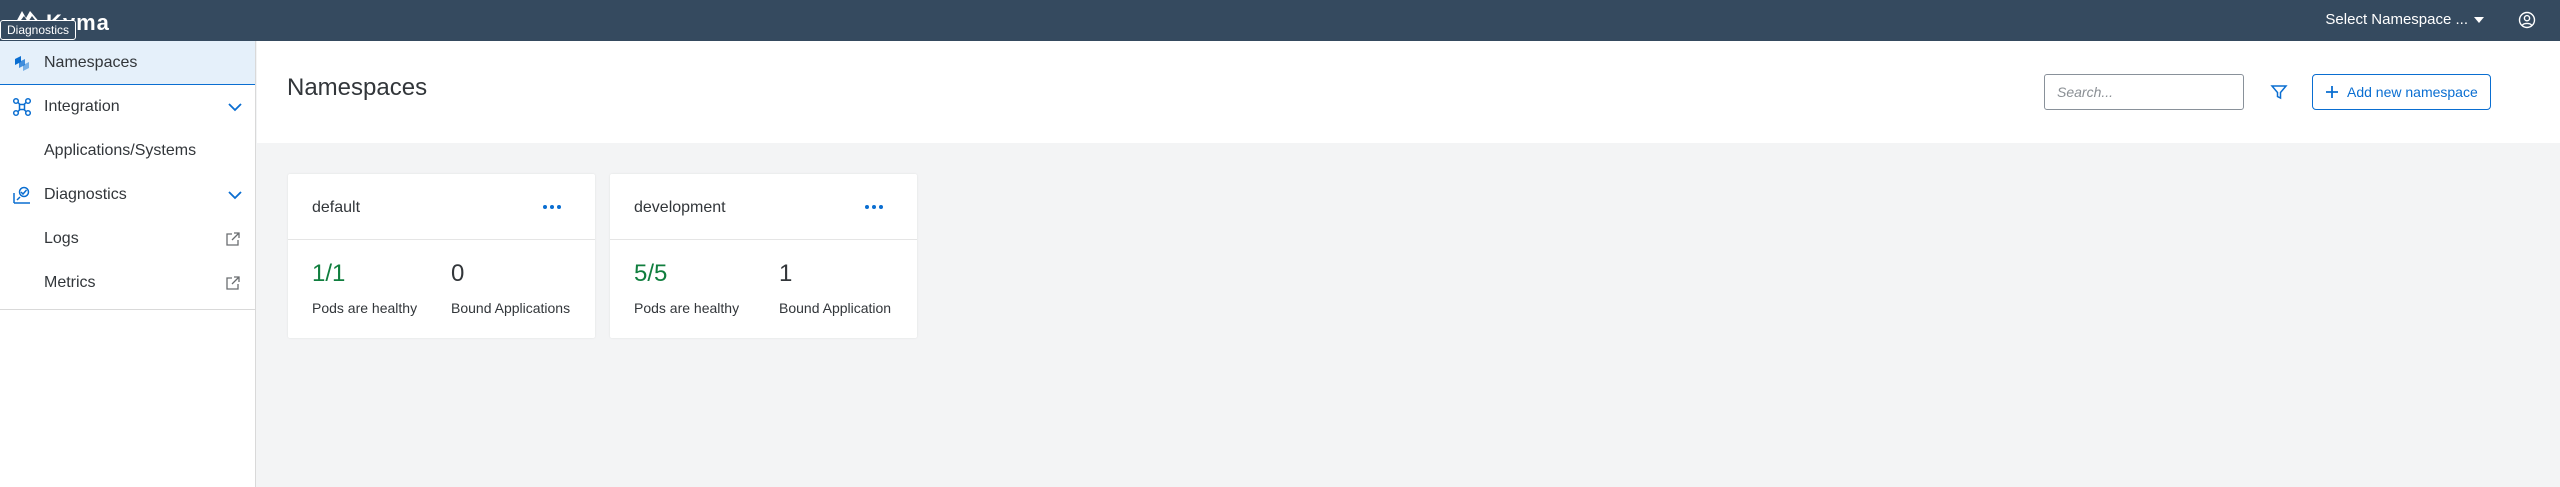 Image resolution: width=2560 pixels, height=487 pixels. Describe the element at coordinates (786, 273) in the screenshot. I see `applications-value: 1` at that location.